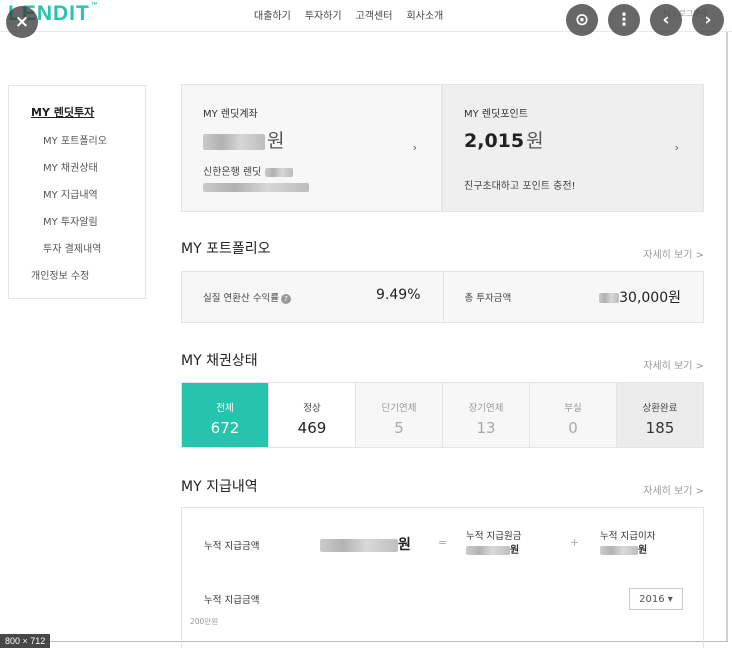 The image size is (732, 648). I want to click on account-card: MY 렌딧계좌 원 신한은행 렌딧 ›, so click(311, 148).